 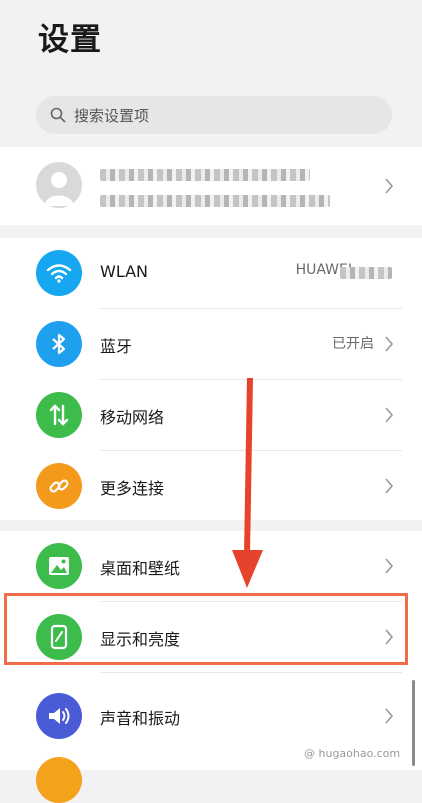 What do you see at coordinates (59, 716) in the screenshot?
I see `speaker-icon` at bounding box center [59, 716].